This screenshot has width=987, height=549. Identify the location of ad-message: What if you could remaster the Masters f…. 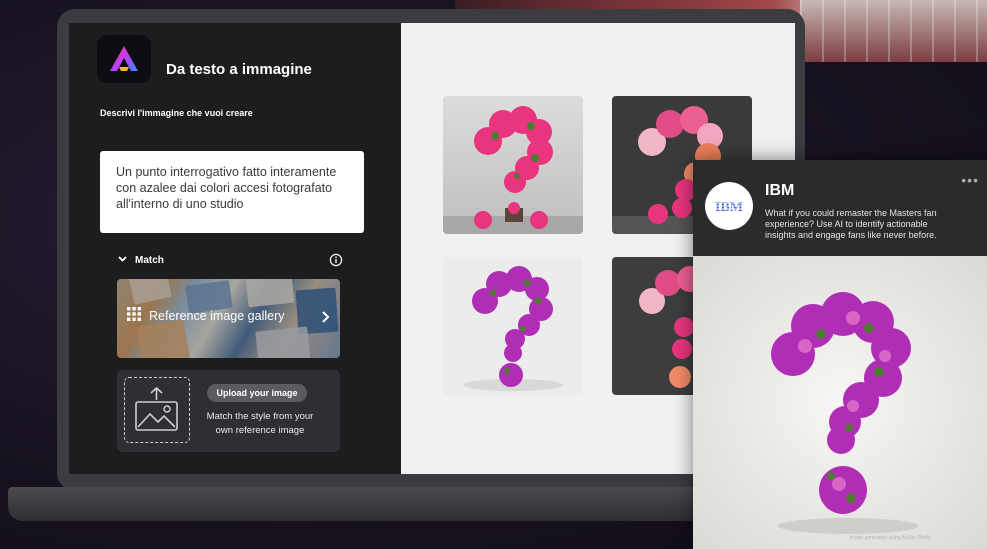
(851, 224).